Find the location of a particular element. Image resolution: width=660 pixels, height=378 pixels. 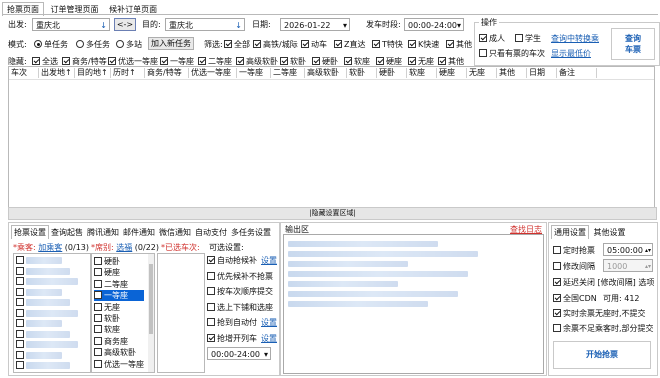

column-header: 目的地↑ is located at coordinates (92, 73).